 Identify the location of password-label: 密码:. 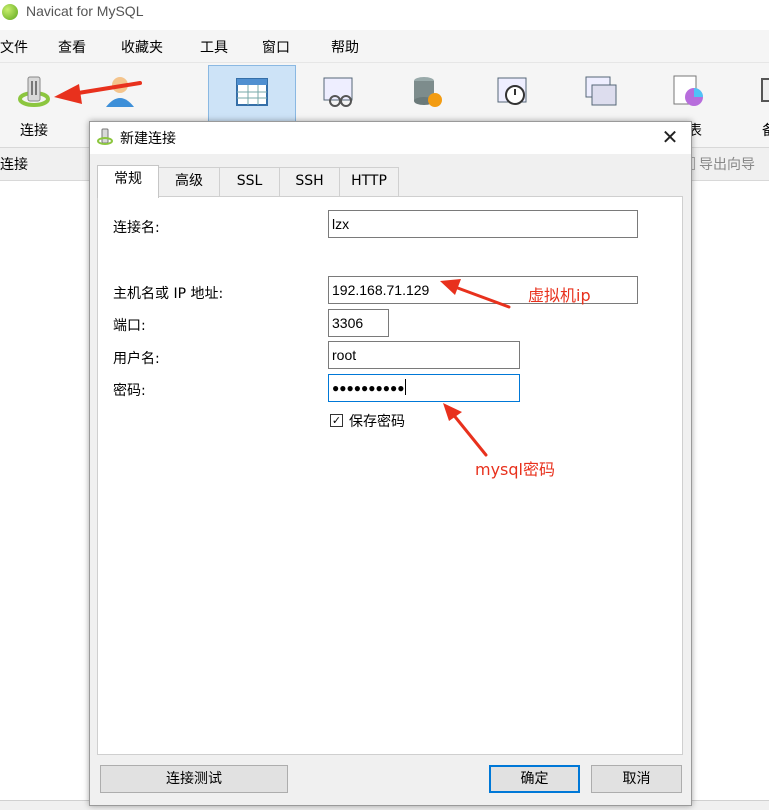
(129, 391).